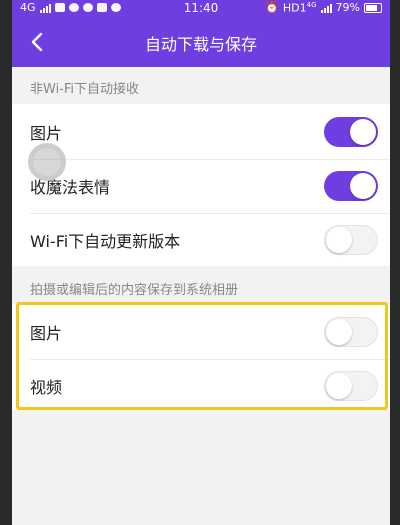 The width and height of the screenshot is (400, 525). Describe the element at coordinates (105, 241) in the screenshot. I see `setting-label: Wi-Fi下自动更新版本` at that location.